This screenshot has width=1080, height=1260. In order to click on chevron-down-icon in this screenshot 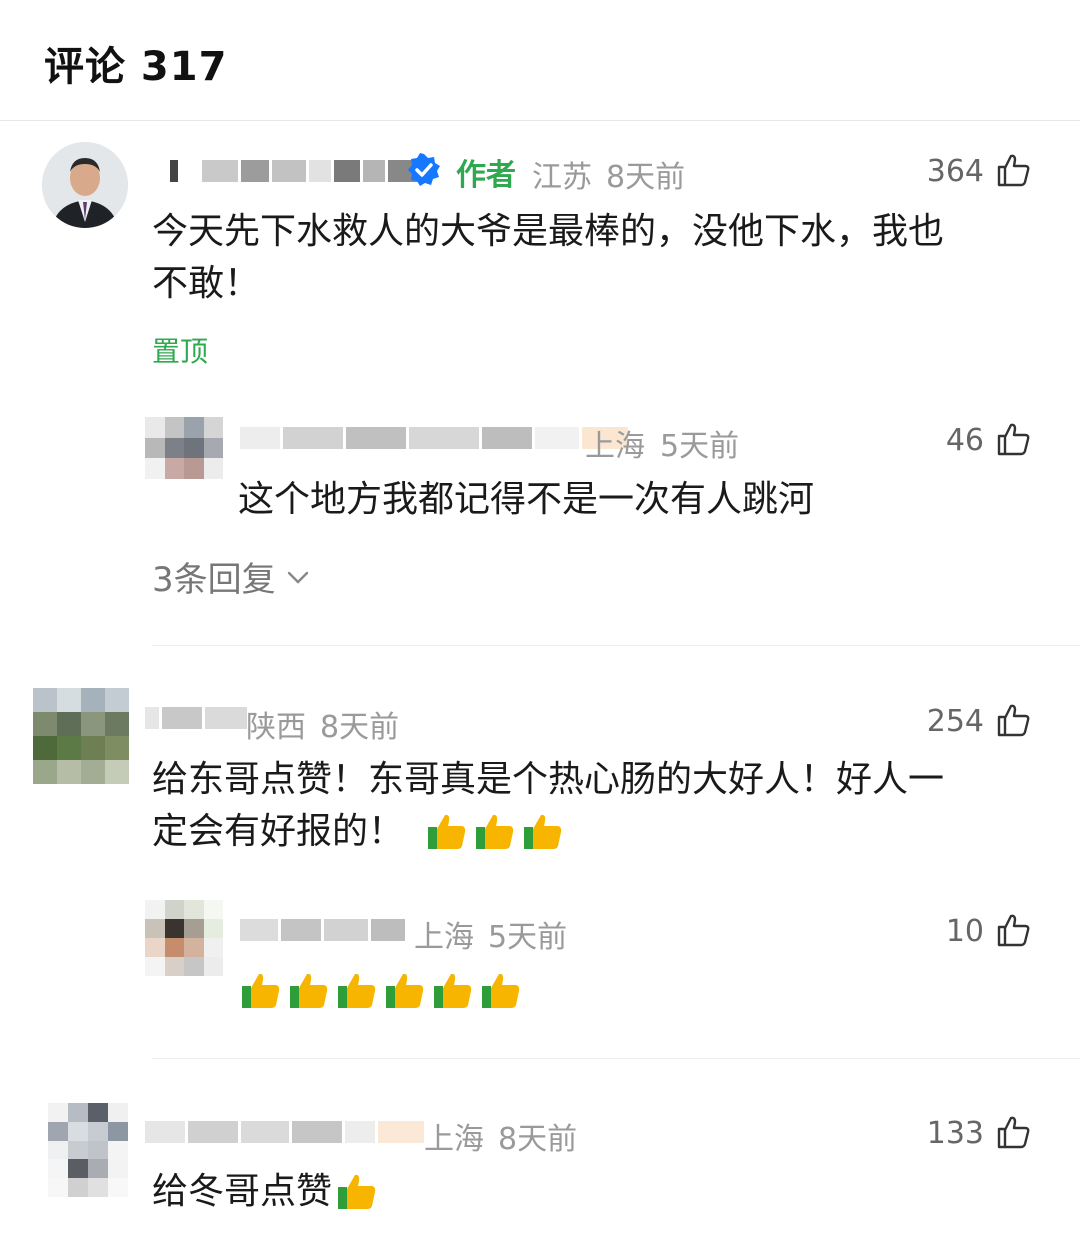, I will do `click(297, 577)`.